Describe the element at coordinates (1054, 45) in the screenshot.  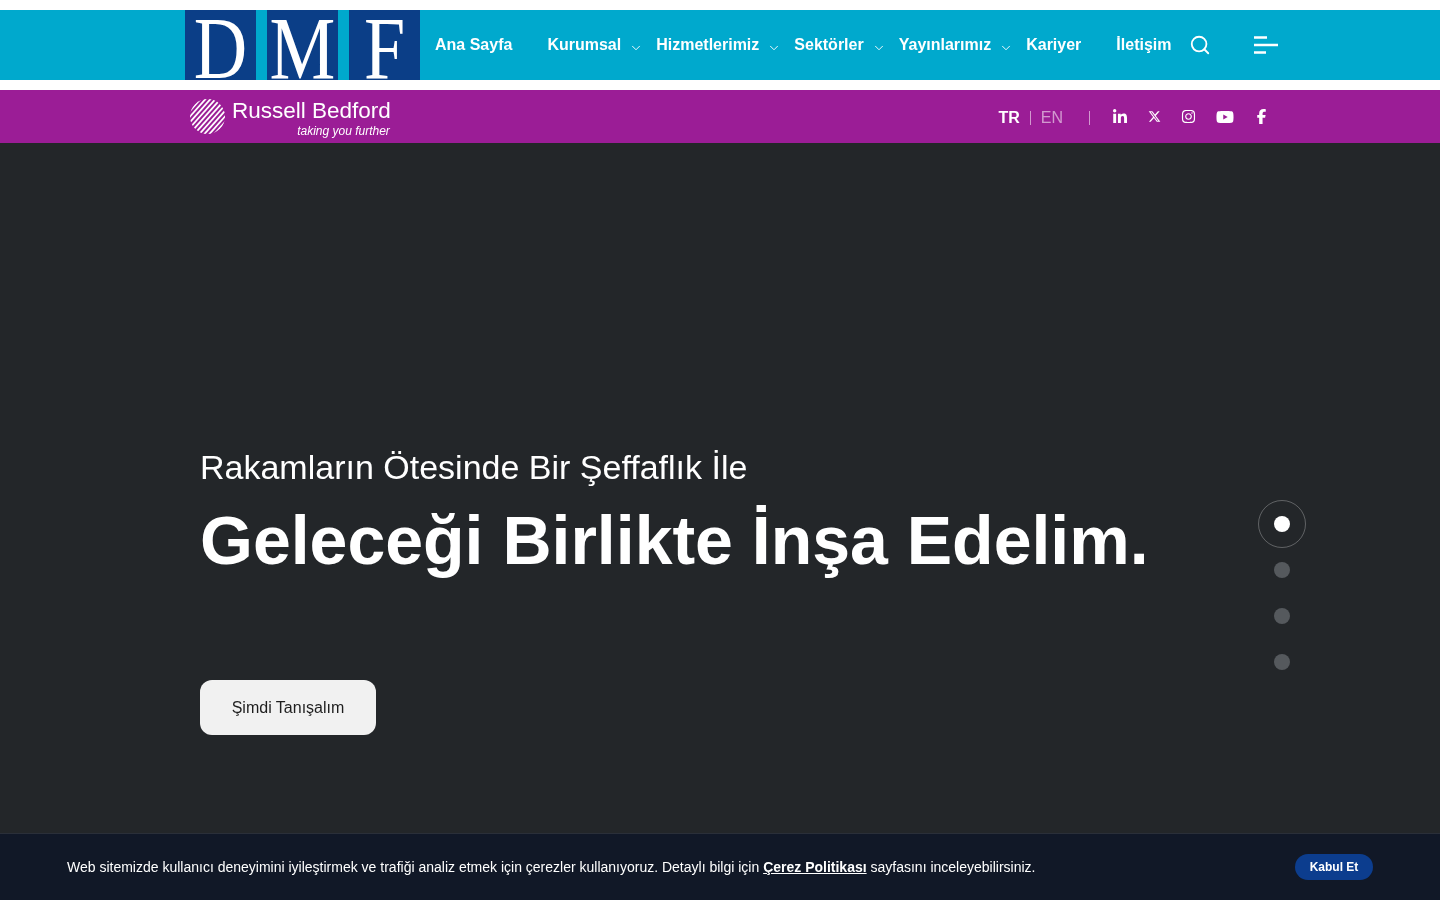
I see `nav-link: Kariyer` at that location.